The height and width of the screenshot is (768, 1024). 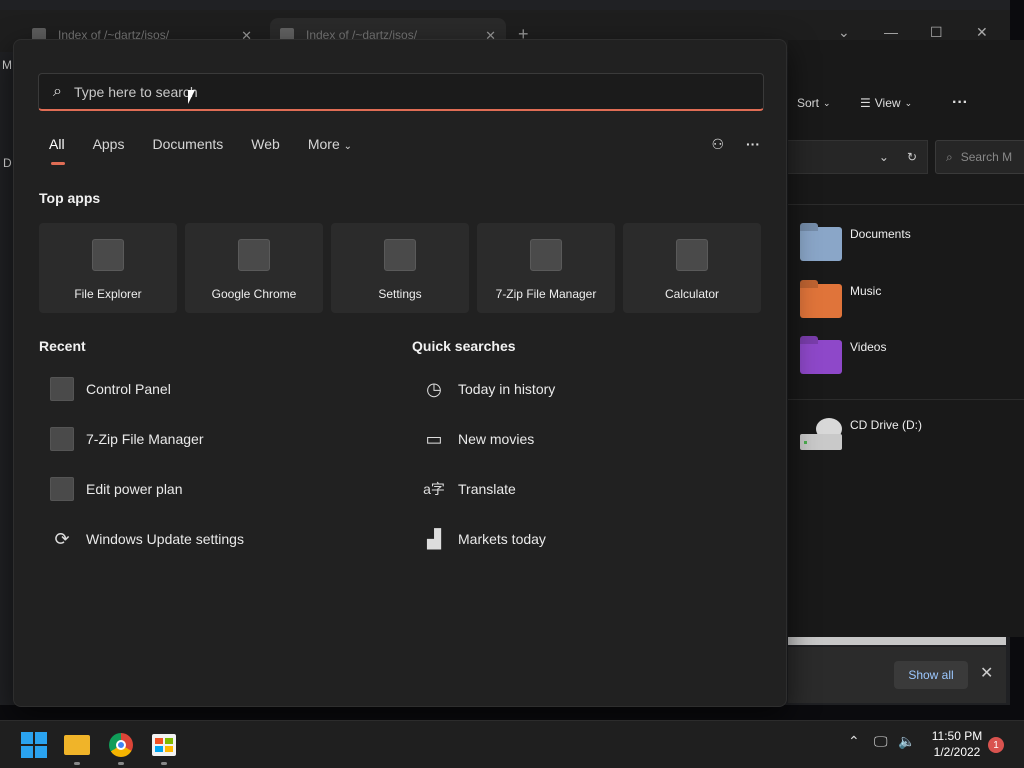 What do you see at coordinates (858, 157) in the screenshot?
I see `address-bar: ⌄ ↻` at bounding box center [858, 157].